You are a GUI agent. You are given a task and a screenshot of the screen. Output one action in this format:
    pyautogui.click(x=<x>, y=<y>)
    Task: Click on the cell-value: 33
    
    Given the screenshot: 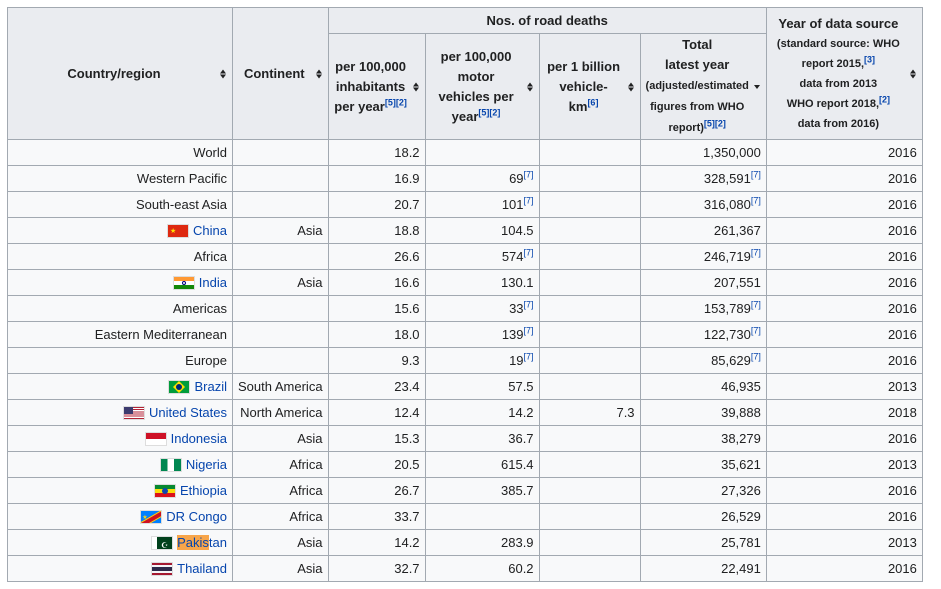 What is the action you would take?
    pyautogui.click(x=516, y=308)
    